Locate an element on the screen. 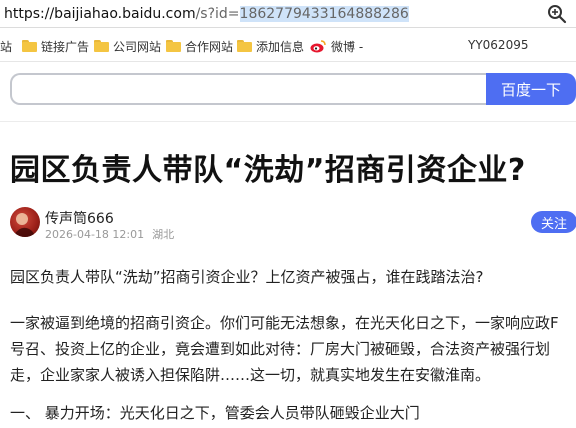  article-meta: 2026-04-18 12:01 湖北 is located at coordinates (109, 234).